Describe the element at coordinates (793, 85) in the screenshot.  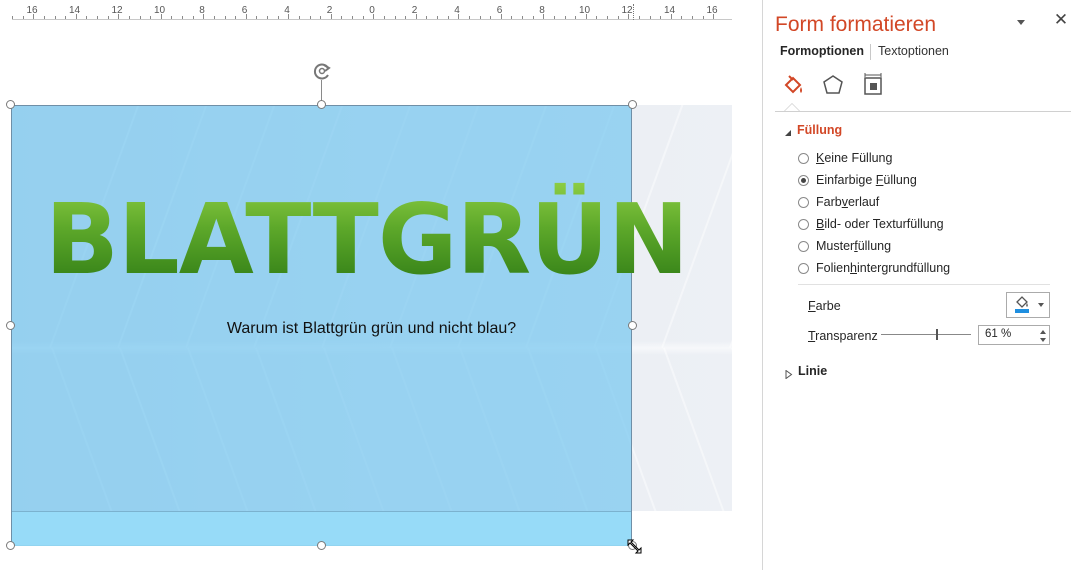
I see `fill-and-line-icon` at that location.